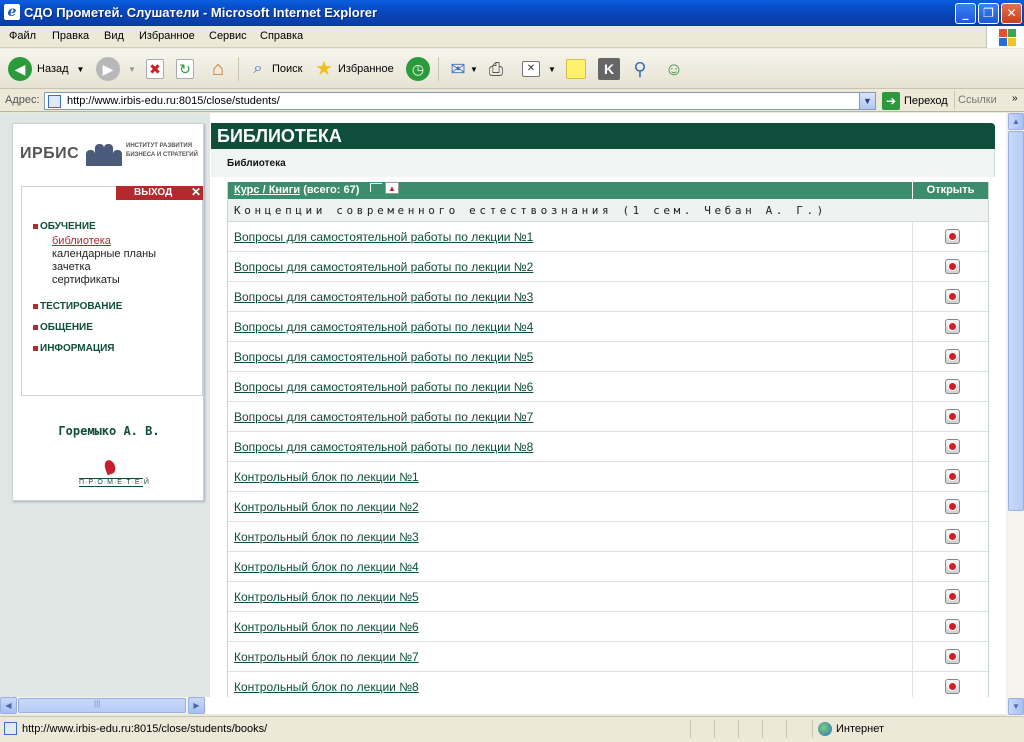  What do you see at coordinates (326, 597) in the screenshot?
I see `book-link: Контрольный блок по лекции №5` at bounding box center [326, 597].